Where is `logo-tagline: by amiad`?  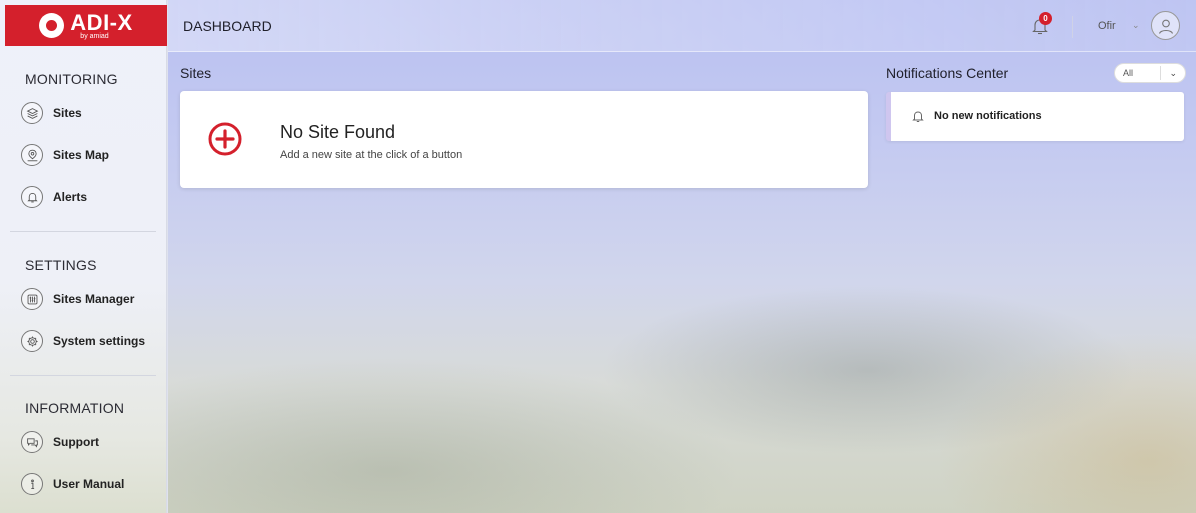
logo-tagline: by amiad is located at coordinates (94, 36).